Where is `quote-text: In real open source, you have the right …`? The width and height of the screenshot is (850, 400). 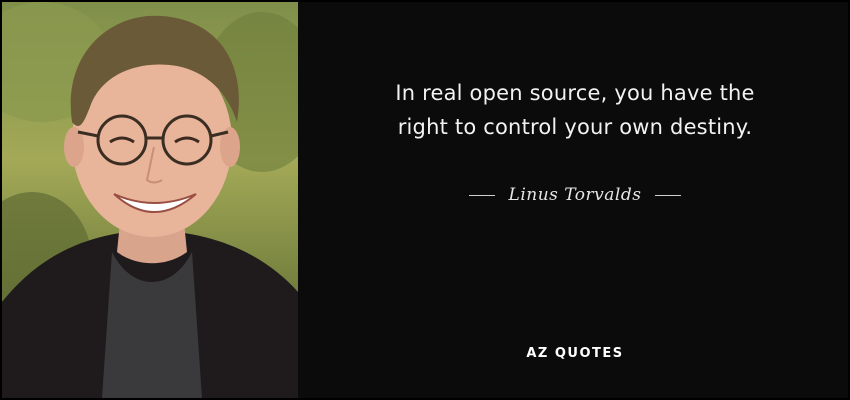
quote-text: In real open source, you have the right … is located at coordinates (575, 110).